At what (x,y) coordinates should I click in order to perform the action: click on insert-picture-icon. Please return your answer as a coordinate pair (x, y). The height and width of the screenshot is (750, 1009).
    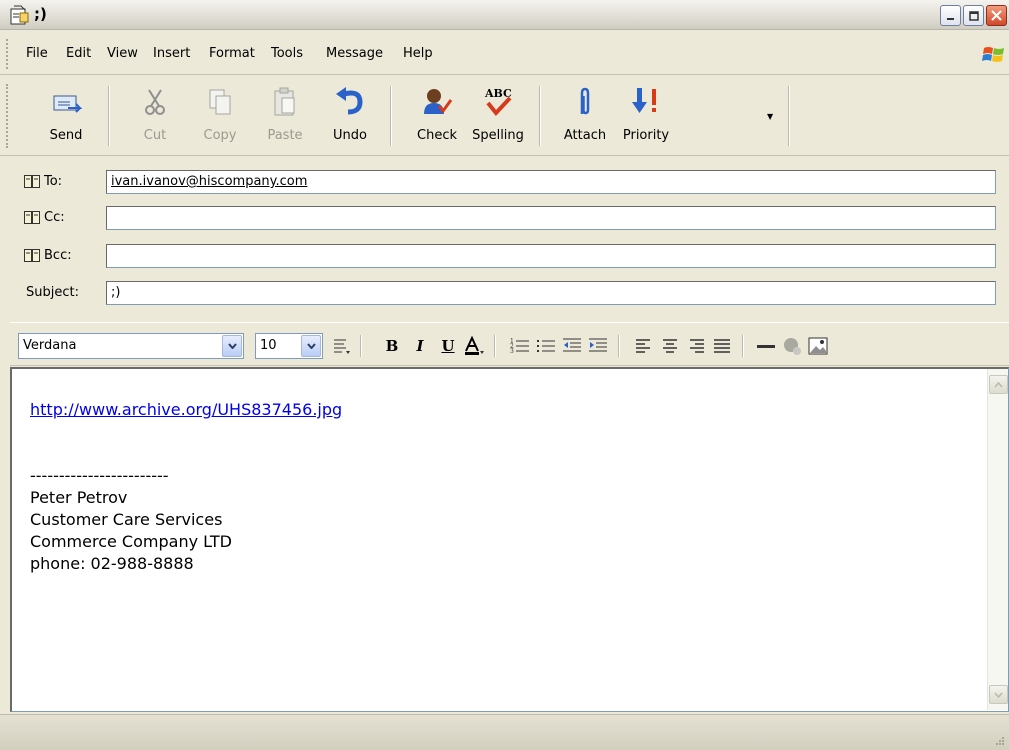
    Looking at the image, I should click on (818, 346).